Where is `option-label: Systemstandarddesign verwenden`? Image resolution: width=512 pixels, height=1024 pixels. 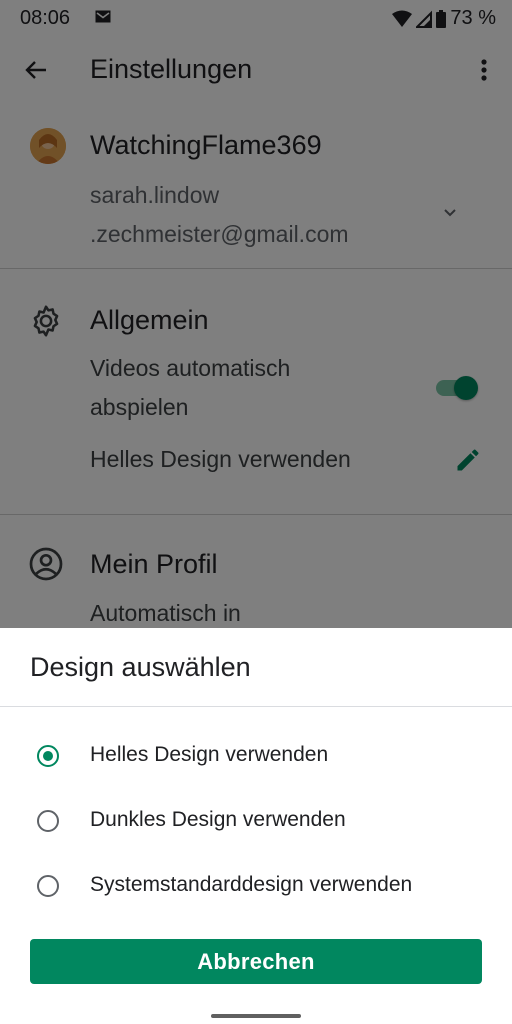
option-label: Systemstandarddesign verwenden is located at coordinates (251, 884).